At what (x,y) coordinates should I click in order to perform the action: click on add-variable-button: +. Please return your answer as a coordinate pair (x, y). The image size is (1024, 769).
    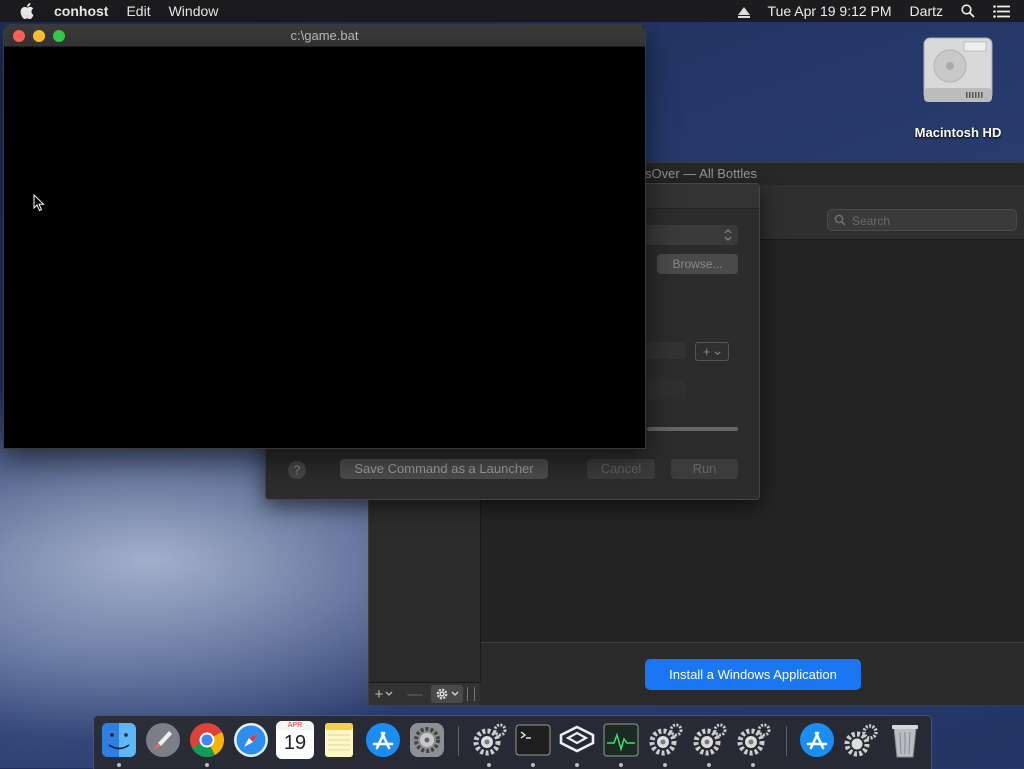
    Looking at the image, I should click on (712, 351).